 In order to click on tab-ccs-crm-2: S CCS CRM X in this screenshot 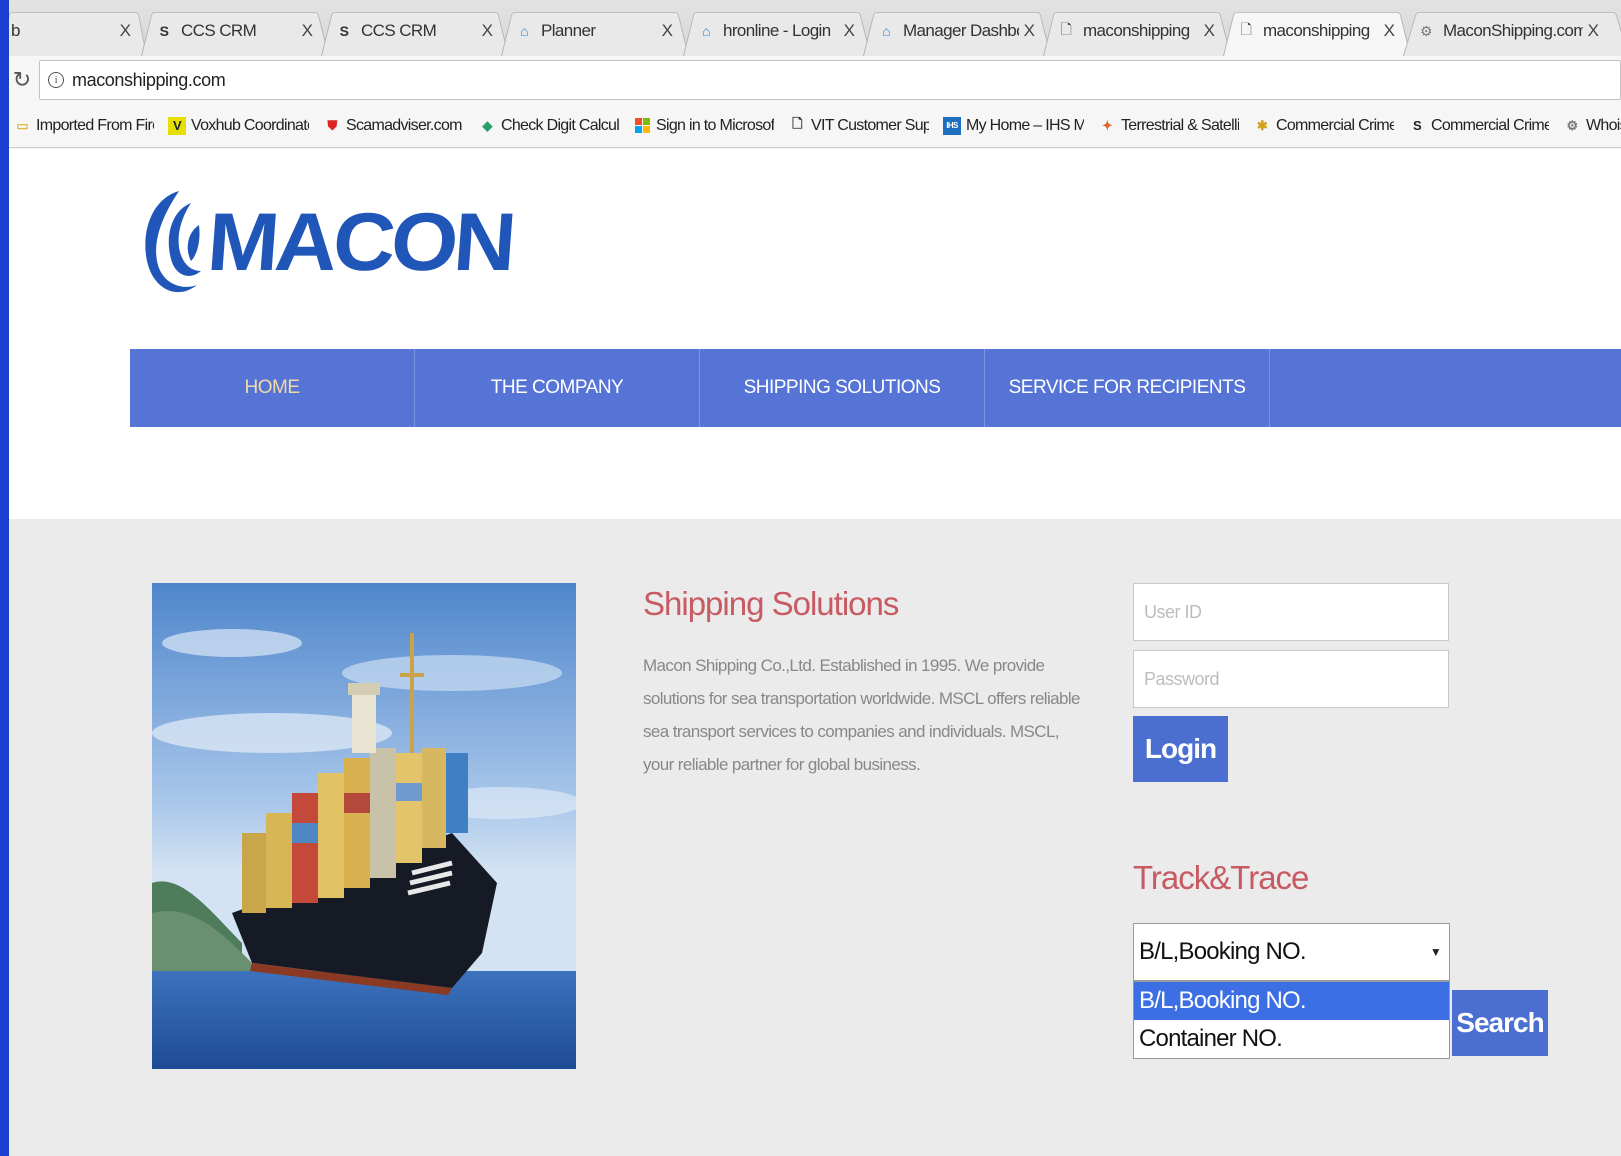, I will do `click(415, 31)`.